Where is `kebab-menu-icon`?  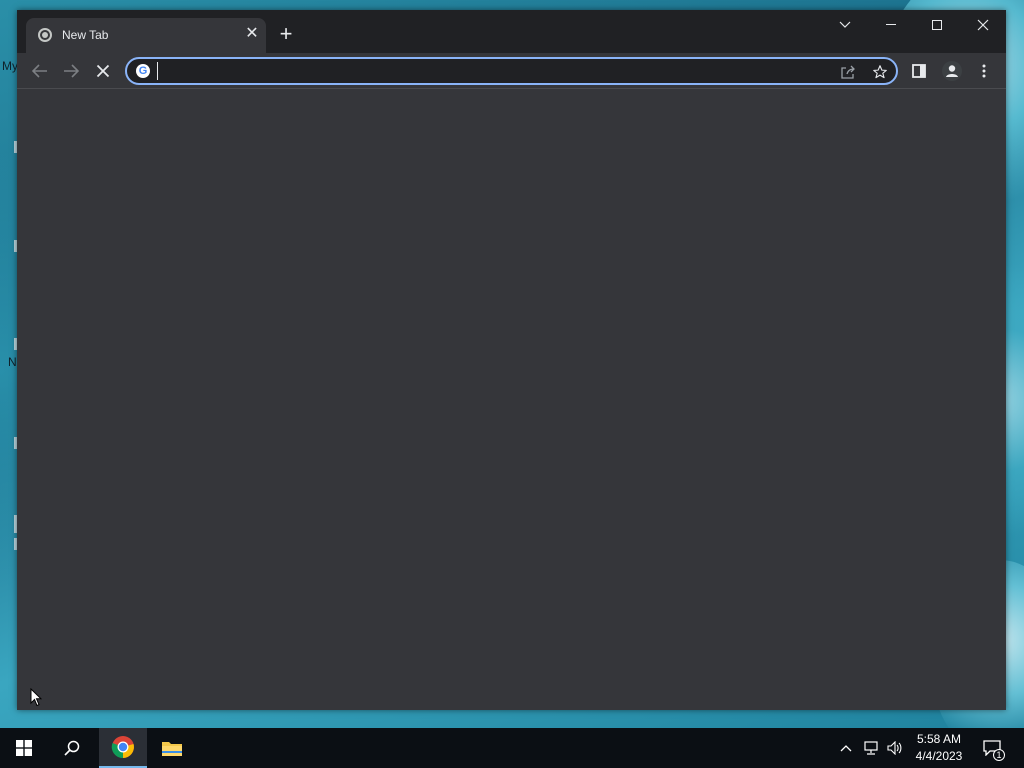 kebab-menu-icon is located at coordinates (984, 71).